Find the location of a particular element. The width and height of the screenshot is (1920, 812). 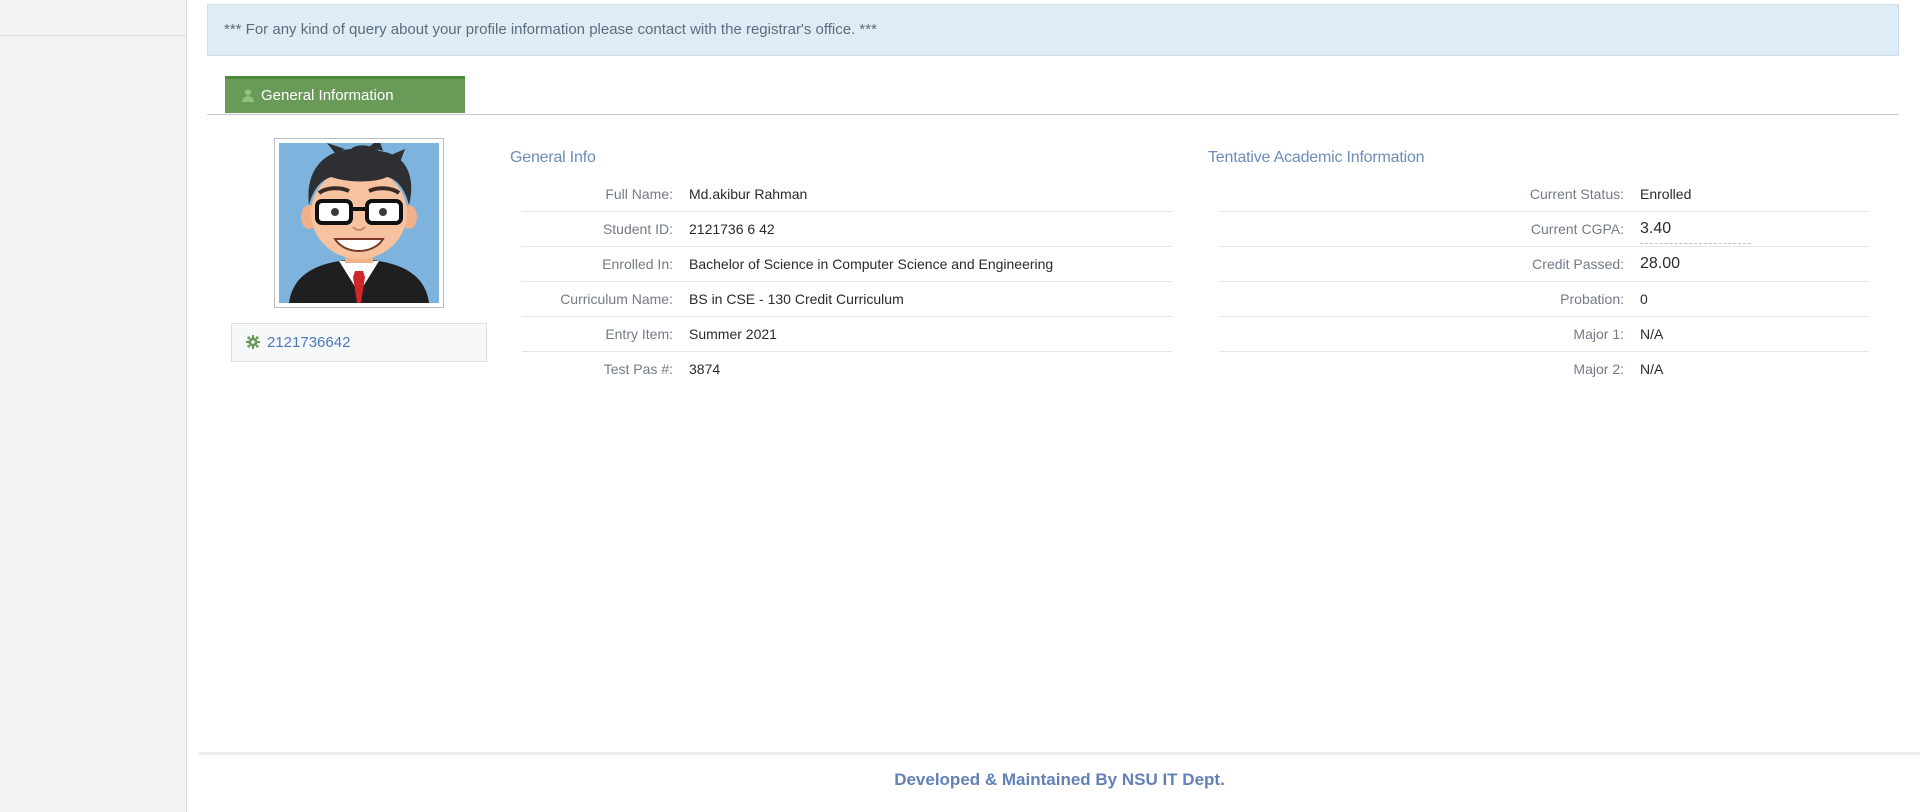

footer-credit: Developed & Maintained By NSU IT Dept. is located at coordinates (1059, 779).